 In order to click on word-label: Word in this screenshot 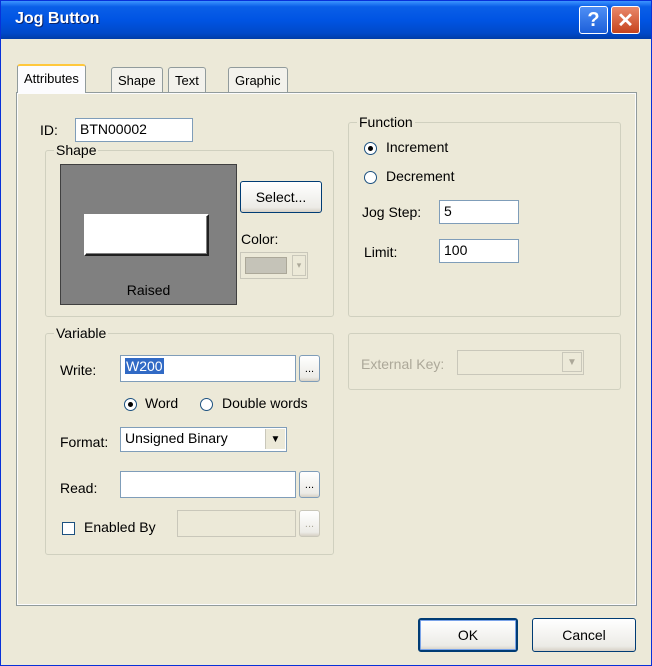, I will do `click(162, 403)`.